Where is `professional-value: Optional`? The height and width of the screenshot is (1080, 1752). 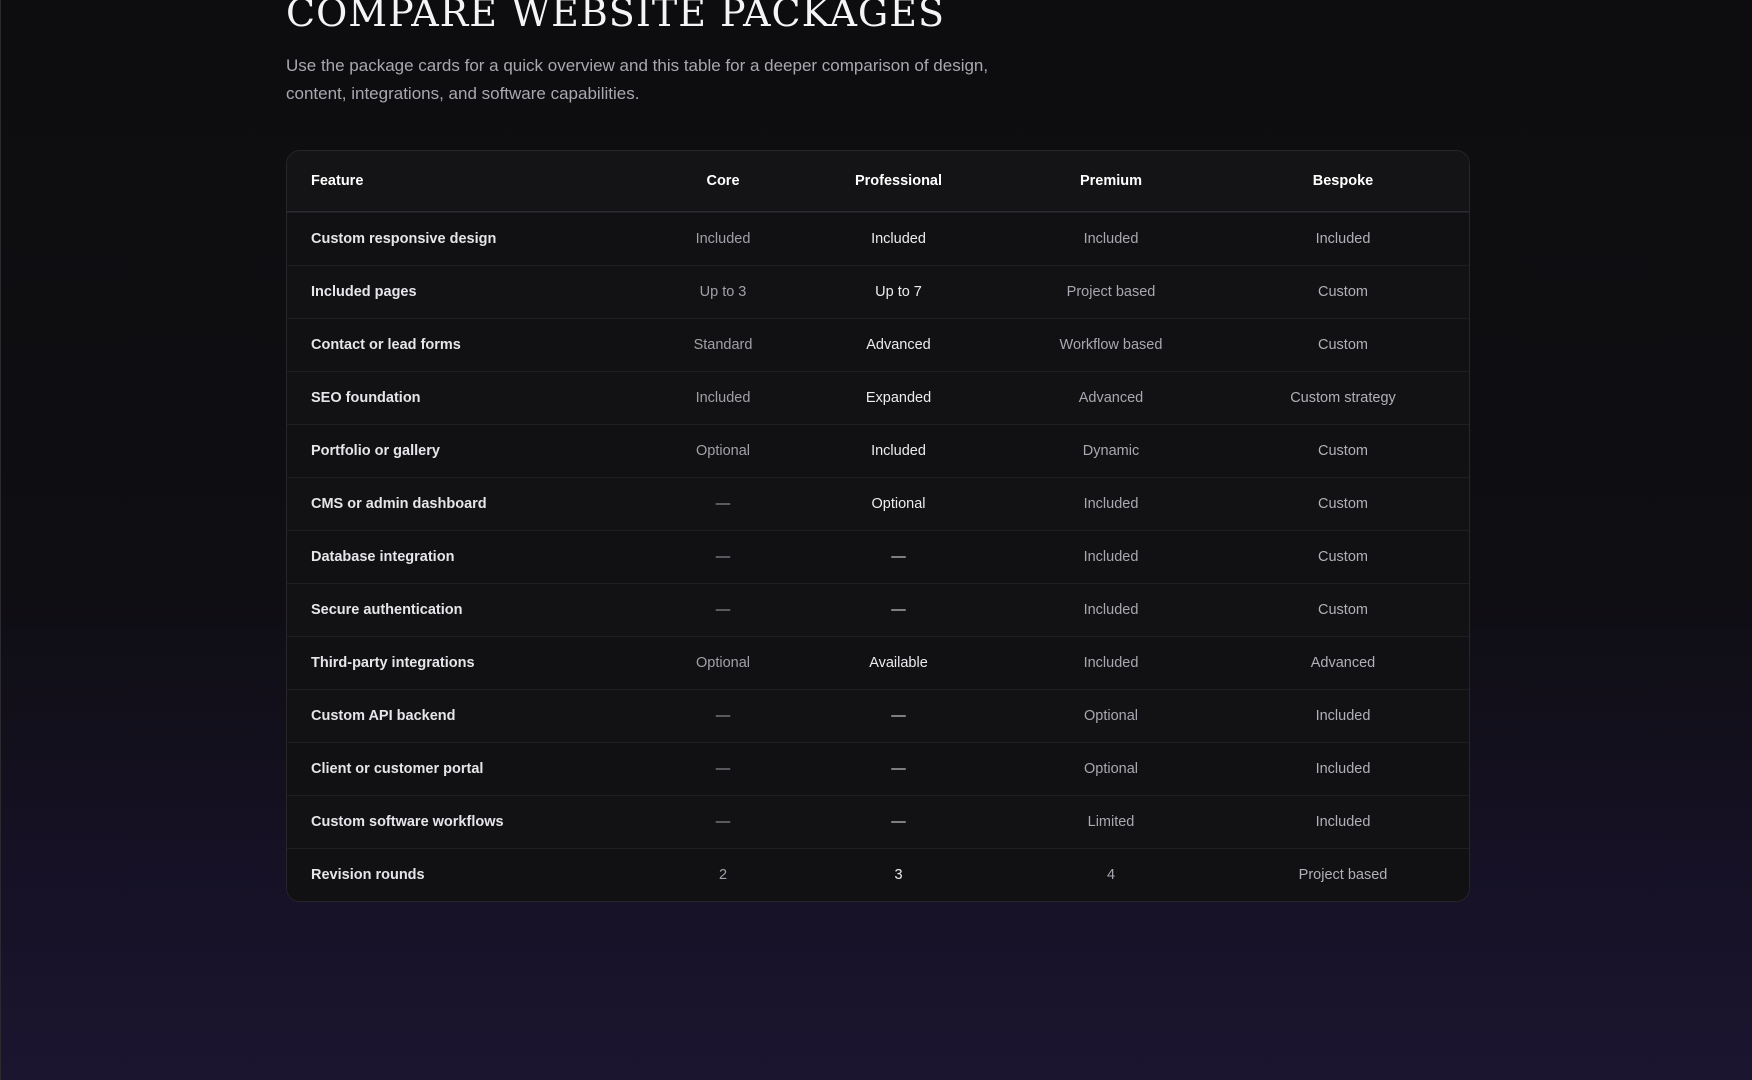
professional-value: Optional is located at coordinates (898, 504).